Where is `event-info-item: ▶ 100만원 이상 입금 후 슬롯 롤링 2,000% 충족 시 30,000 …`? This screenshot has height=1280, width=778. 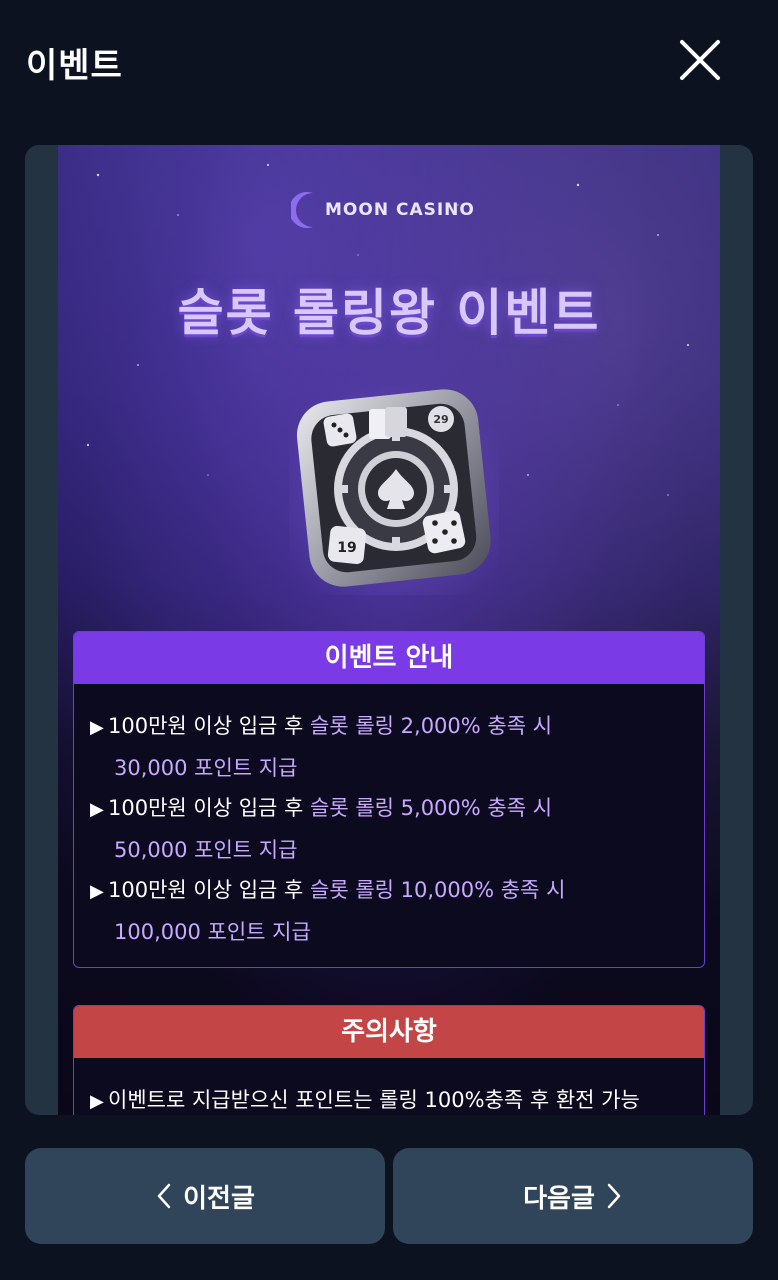
event-info-item: ▶ 100만원 이상 입금 후 슬롯 롤링 2,000% 충족 시 30,000 … is located at coordinates (397, 747).